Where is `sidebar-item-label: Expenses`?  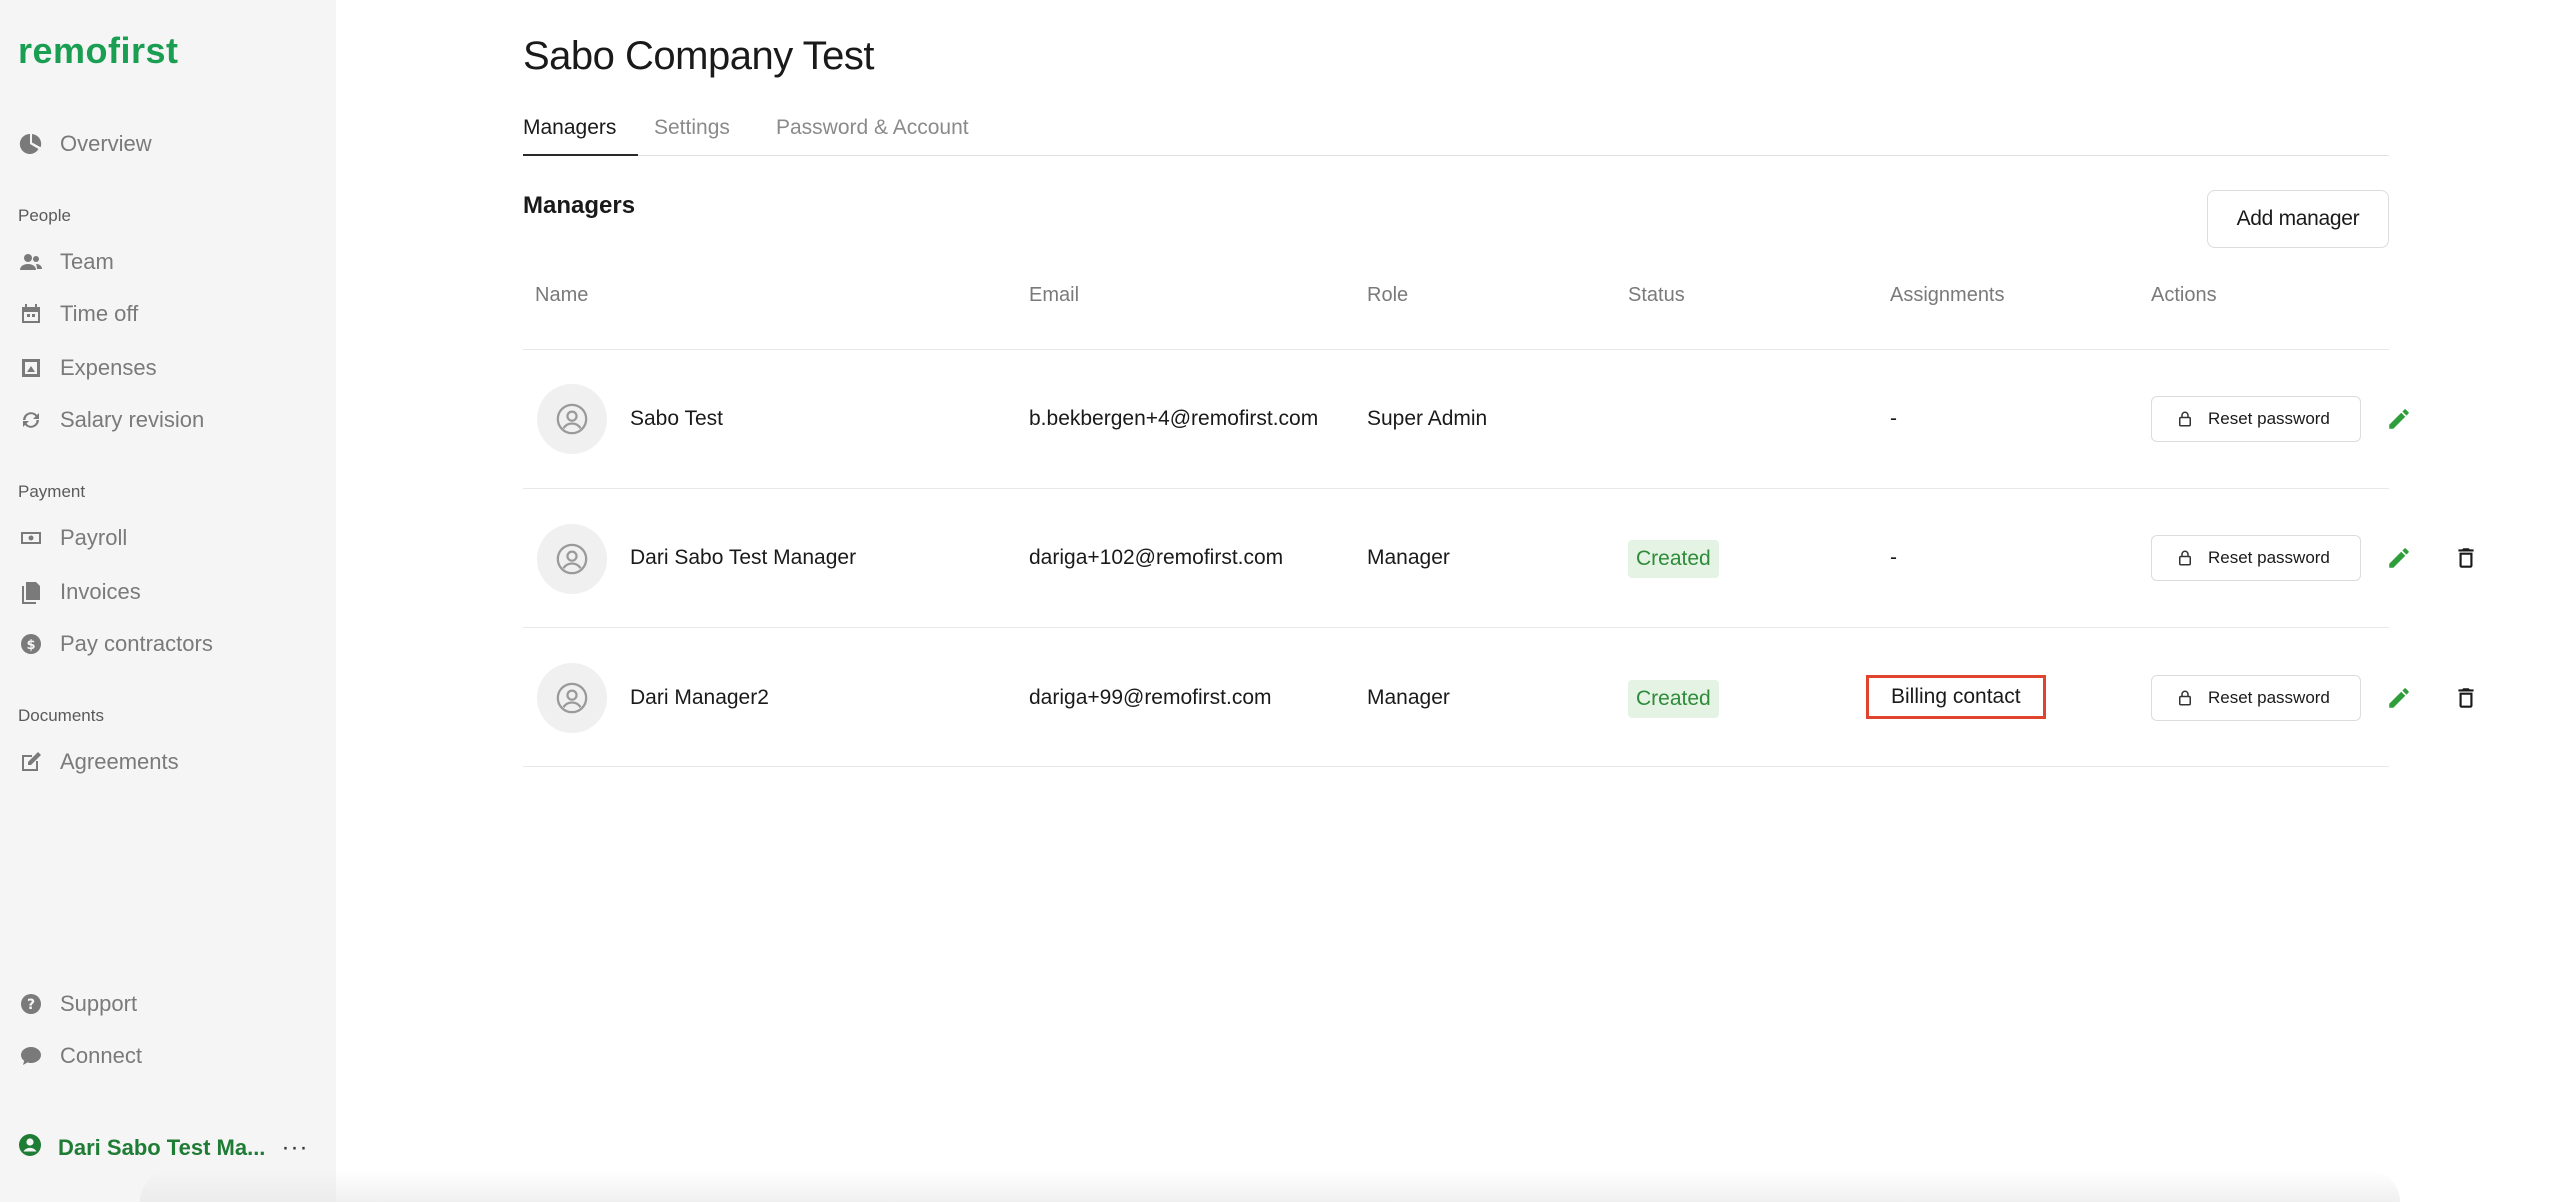 sidebar-item-label: Expenses is located at coordinates (108, 367).